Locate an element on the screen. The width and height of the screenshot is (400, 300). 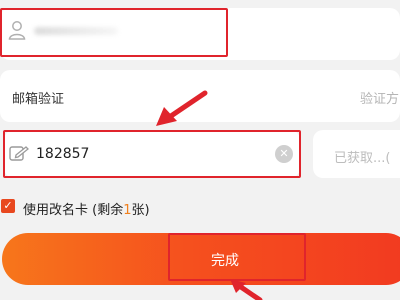
rename-card-suffix: 张) is located at coordinates (140, 210).